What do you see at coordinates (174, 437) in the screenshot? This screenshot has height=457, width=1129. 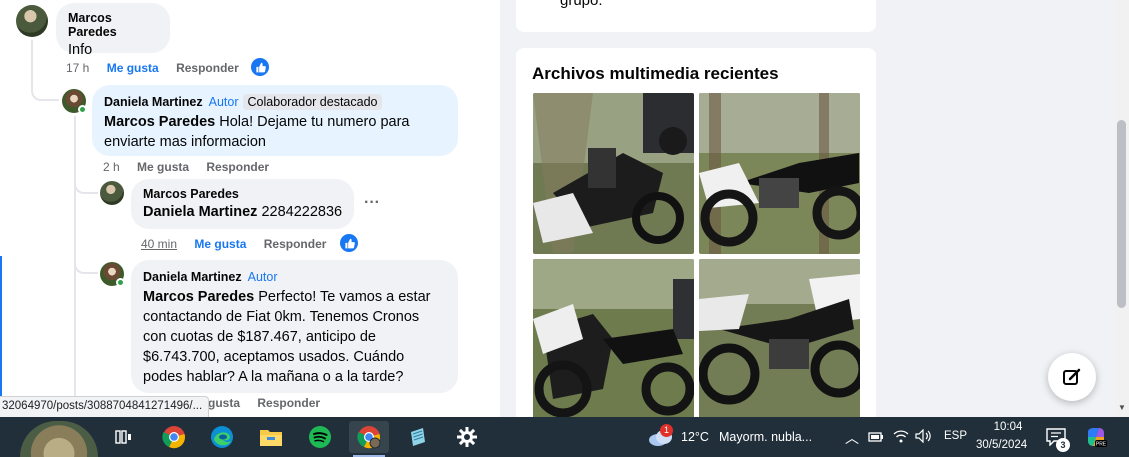 I see `chrome-icon` at bounding box center [174, 437].